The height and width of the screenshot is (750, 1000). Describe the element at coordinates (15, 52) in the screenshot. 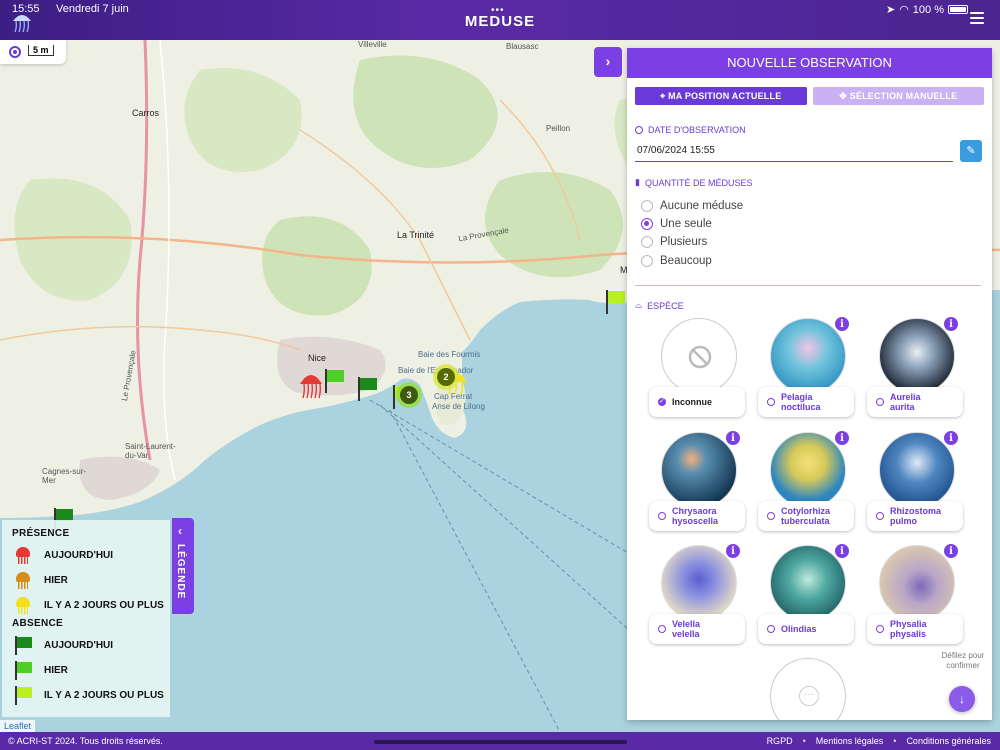

I see `locate-me-icon` at that location.